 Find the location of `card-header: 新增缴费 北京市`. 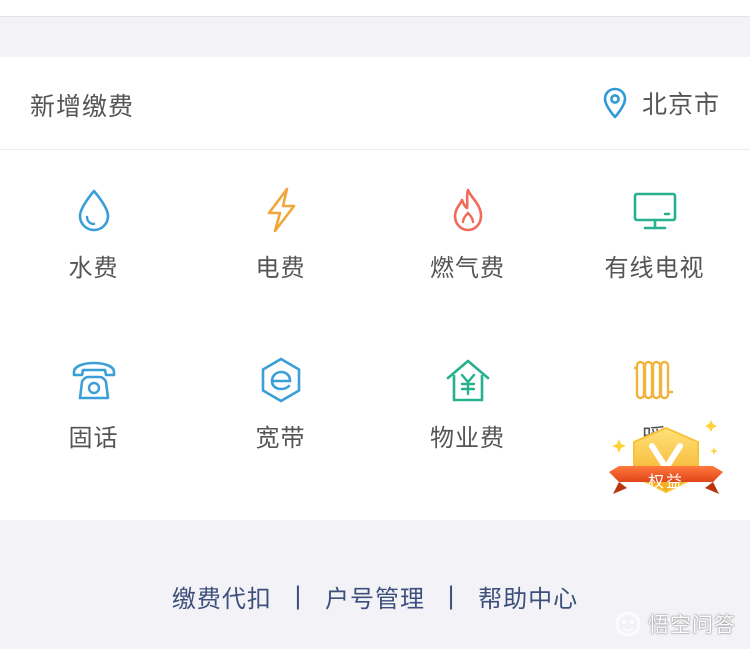

card-header: 新增缴费 北京市 is located at coordinates (375, 103).